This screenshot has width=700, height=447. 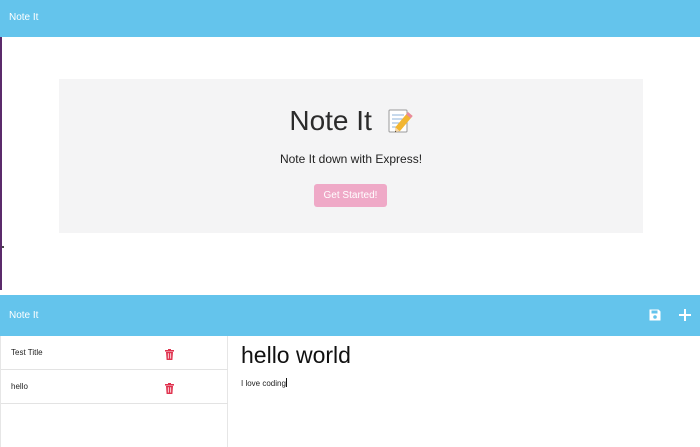 I want to click on app-navbar: Note It, so click(x=350, y=315).